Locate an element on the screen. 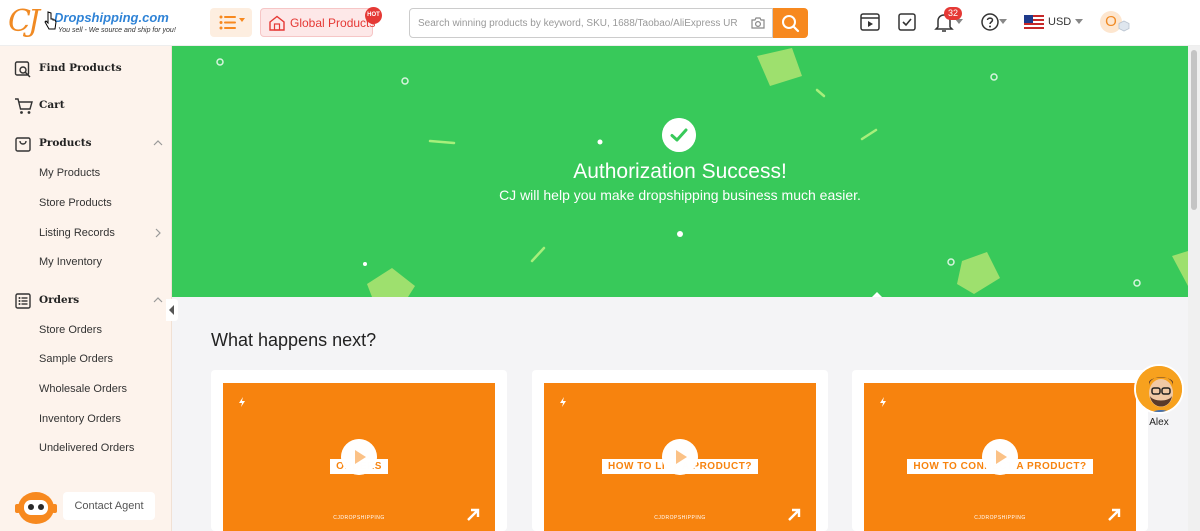  camera-icon is located at coordinates (758, 23).